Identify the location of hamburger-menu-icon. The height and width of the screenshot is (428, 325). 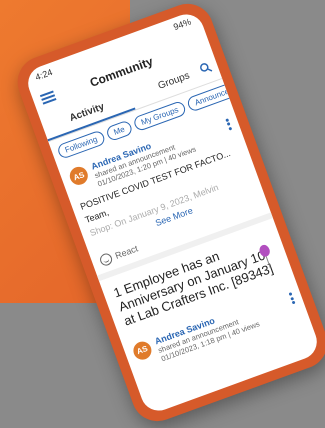
(48, 97).